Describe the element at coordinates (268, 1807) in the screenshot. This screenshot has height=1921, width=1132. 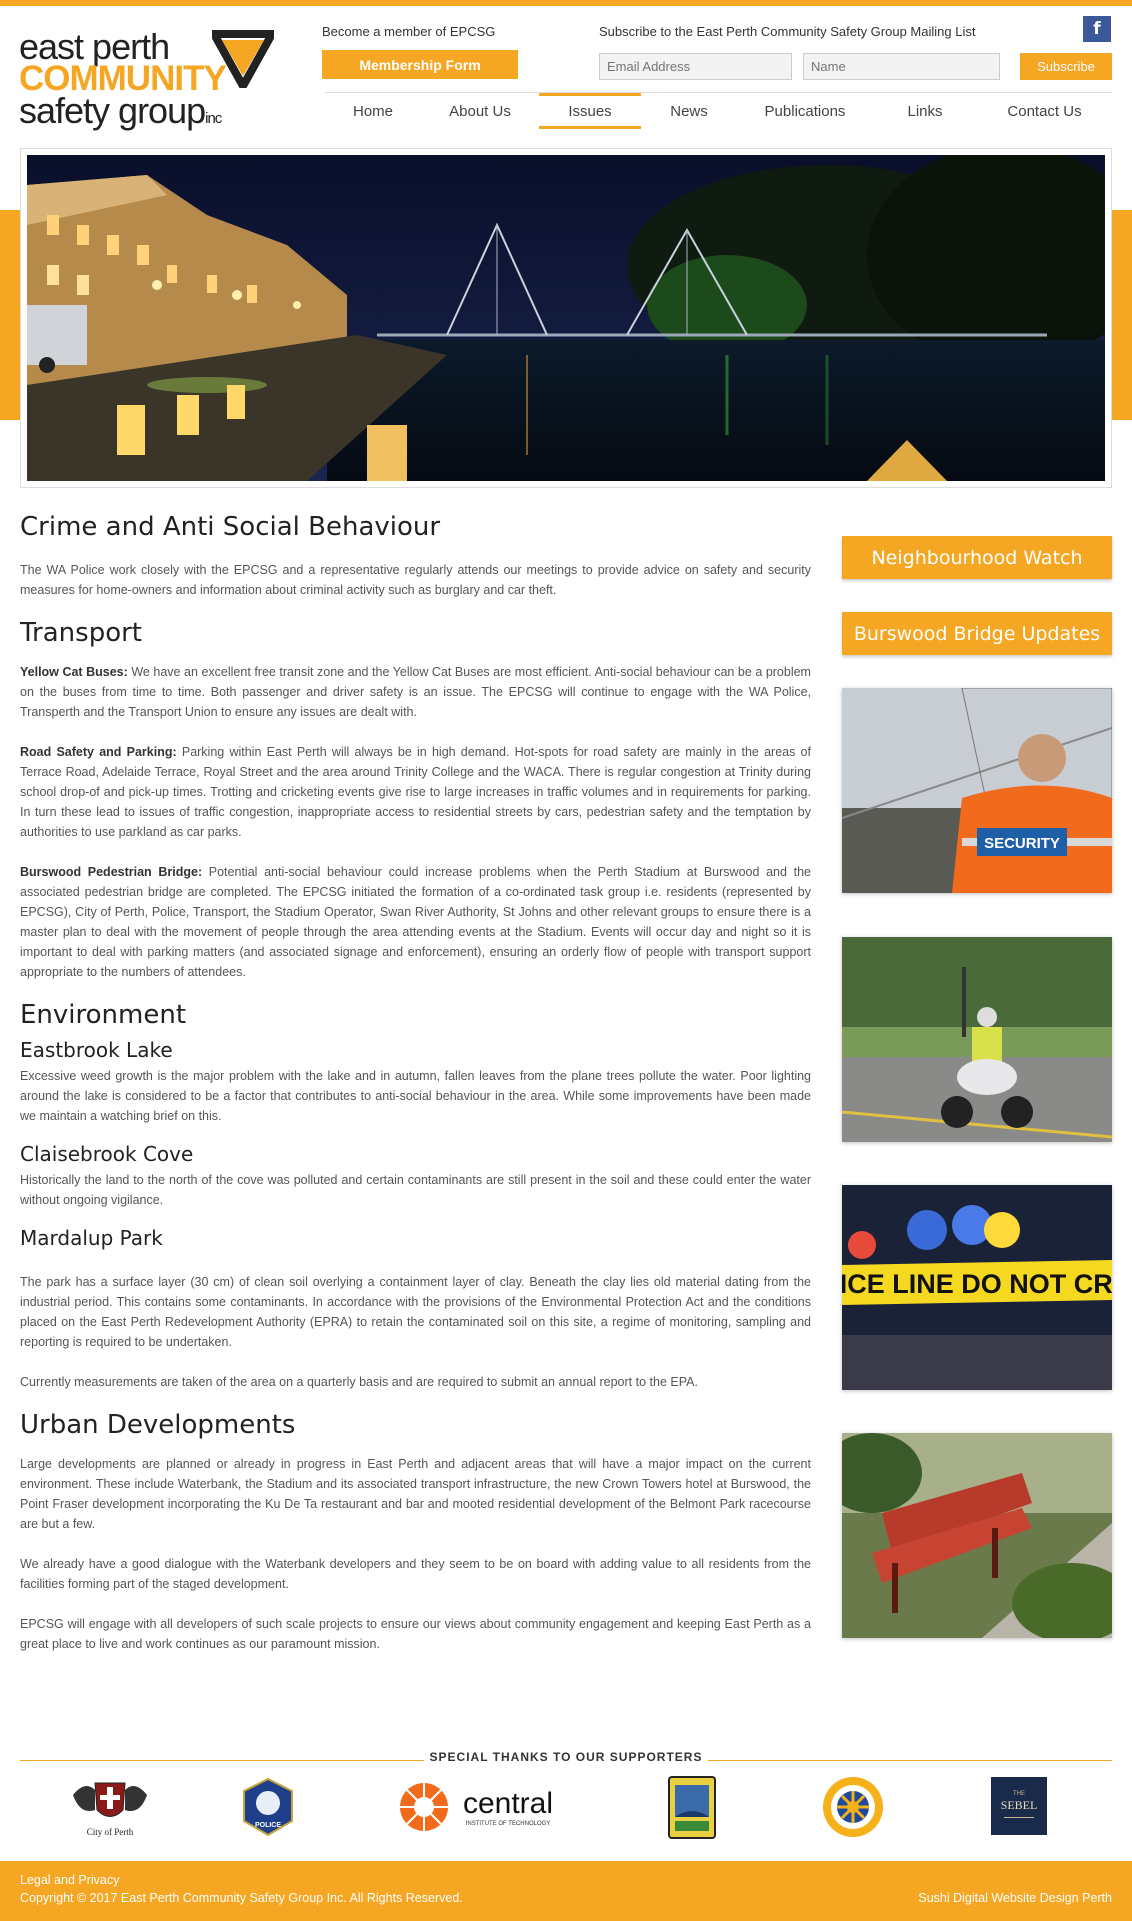
I see `wa-police-logo: POLICE` at that location.